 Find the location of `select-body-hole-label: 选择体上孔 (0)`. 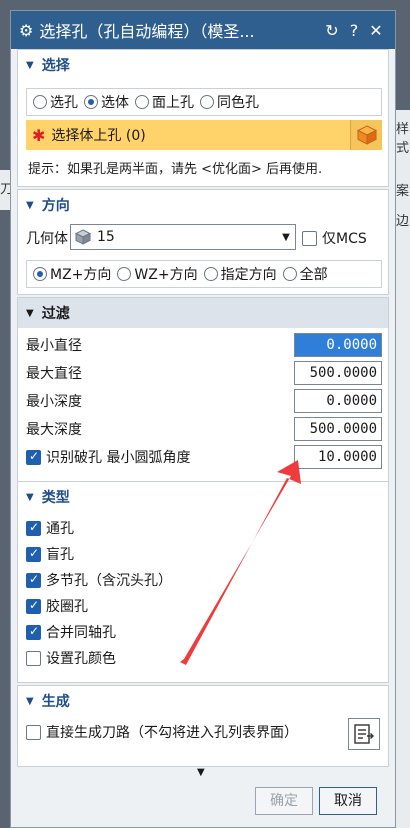

select-body-hole-label: 选择体上孔 (0) is located at coordinates (98, 136).